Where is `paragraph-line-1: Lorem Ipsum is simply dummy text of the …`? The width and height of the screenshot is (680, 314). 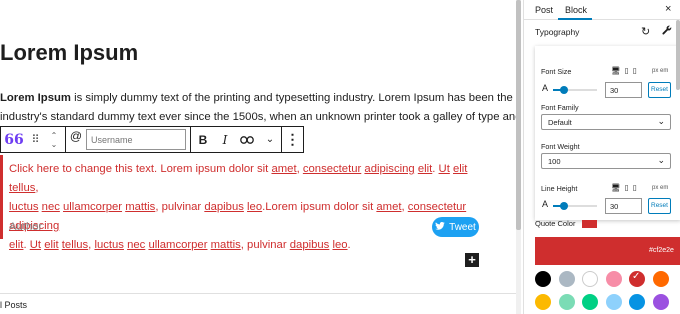 paragraph-line-1: Lorem Ipsum is simply dummy text of the … is located at coordinates (256, 98).